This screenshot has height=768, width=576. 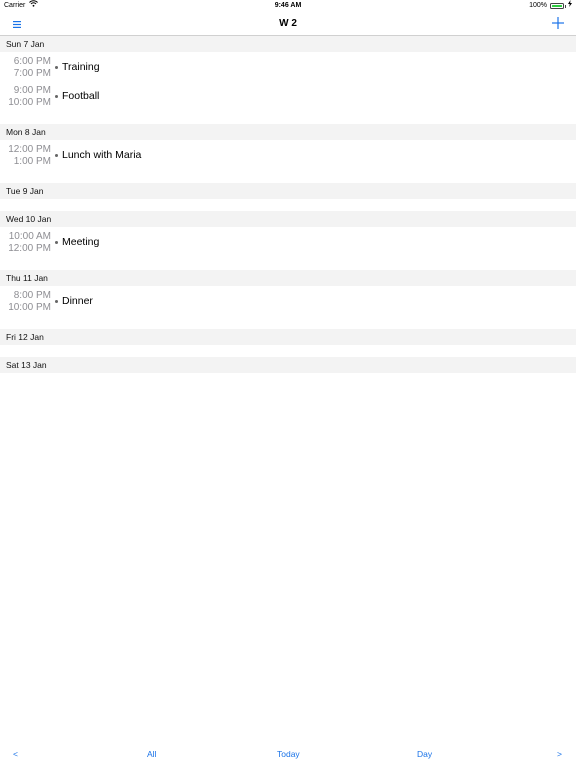 What do you see at coordinates (29, 248) in the screenshot?
I see `event-end-time: 12:00 PM` at bounding box center [29, 248].